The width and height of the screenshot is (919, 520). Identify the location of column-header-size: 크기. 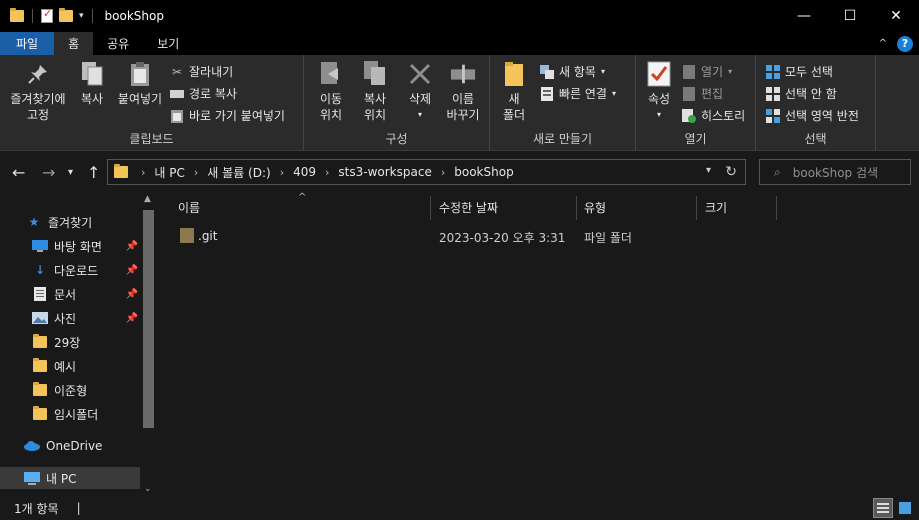
(716, 207).